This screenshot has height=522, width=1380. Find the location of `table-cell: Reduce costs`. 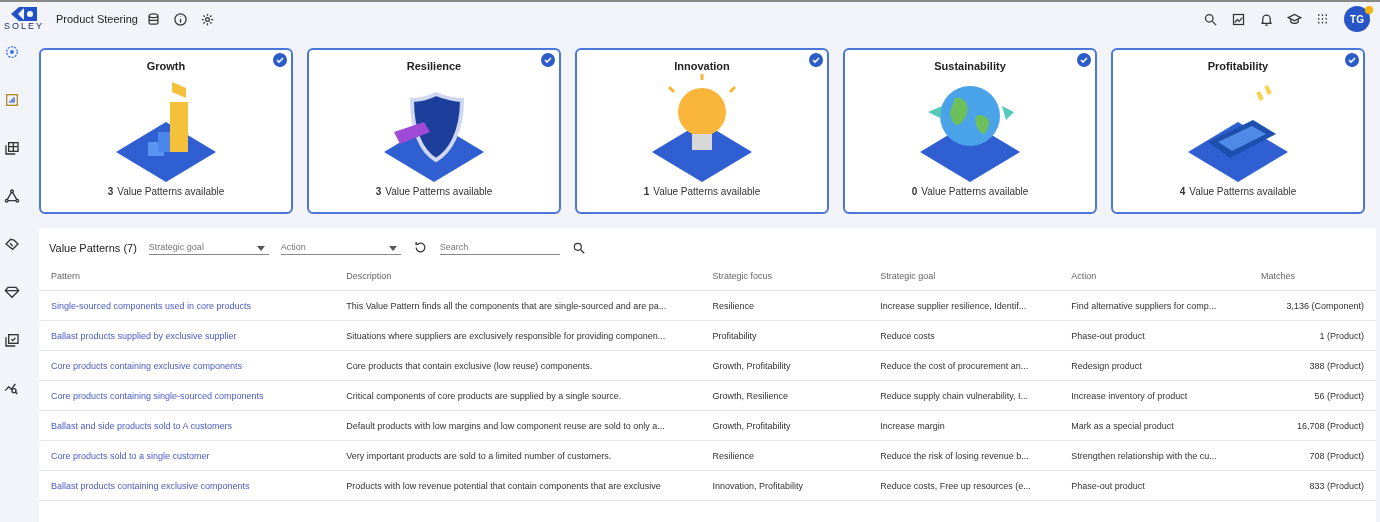

table-cell: Reduce costs is located at coordinates (907, 335).